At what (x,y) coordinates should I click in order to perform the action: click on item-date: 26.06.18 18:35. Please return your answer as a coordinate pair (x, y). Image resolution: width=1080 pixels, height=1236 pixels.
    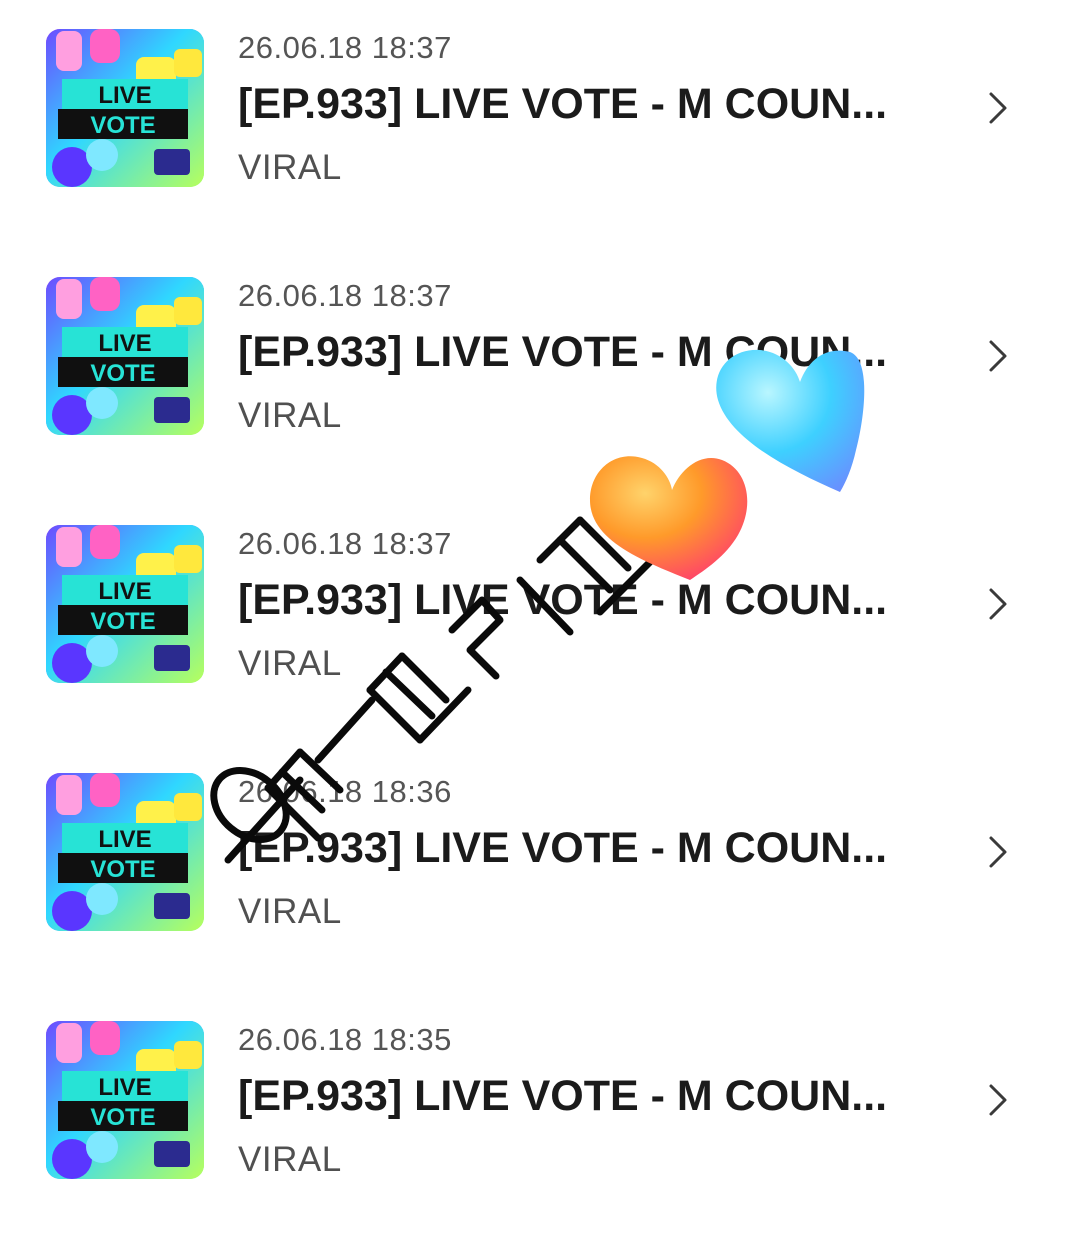
    Looking at the image, I should click on (345, 1039).